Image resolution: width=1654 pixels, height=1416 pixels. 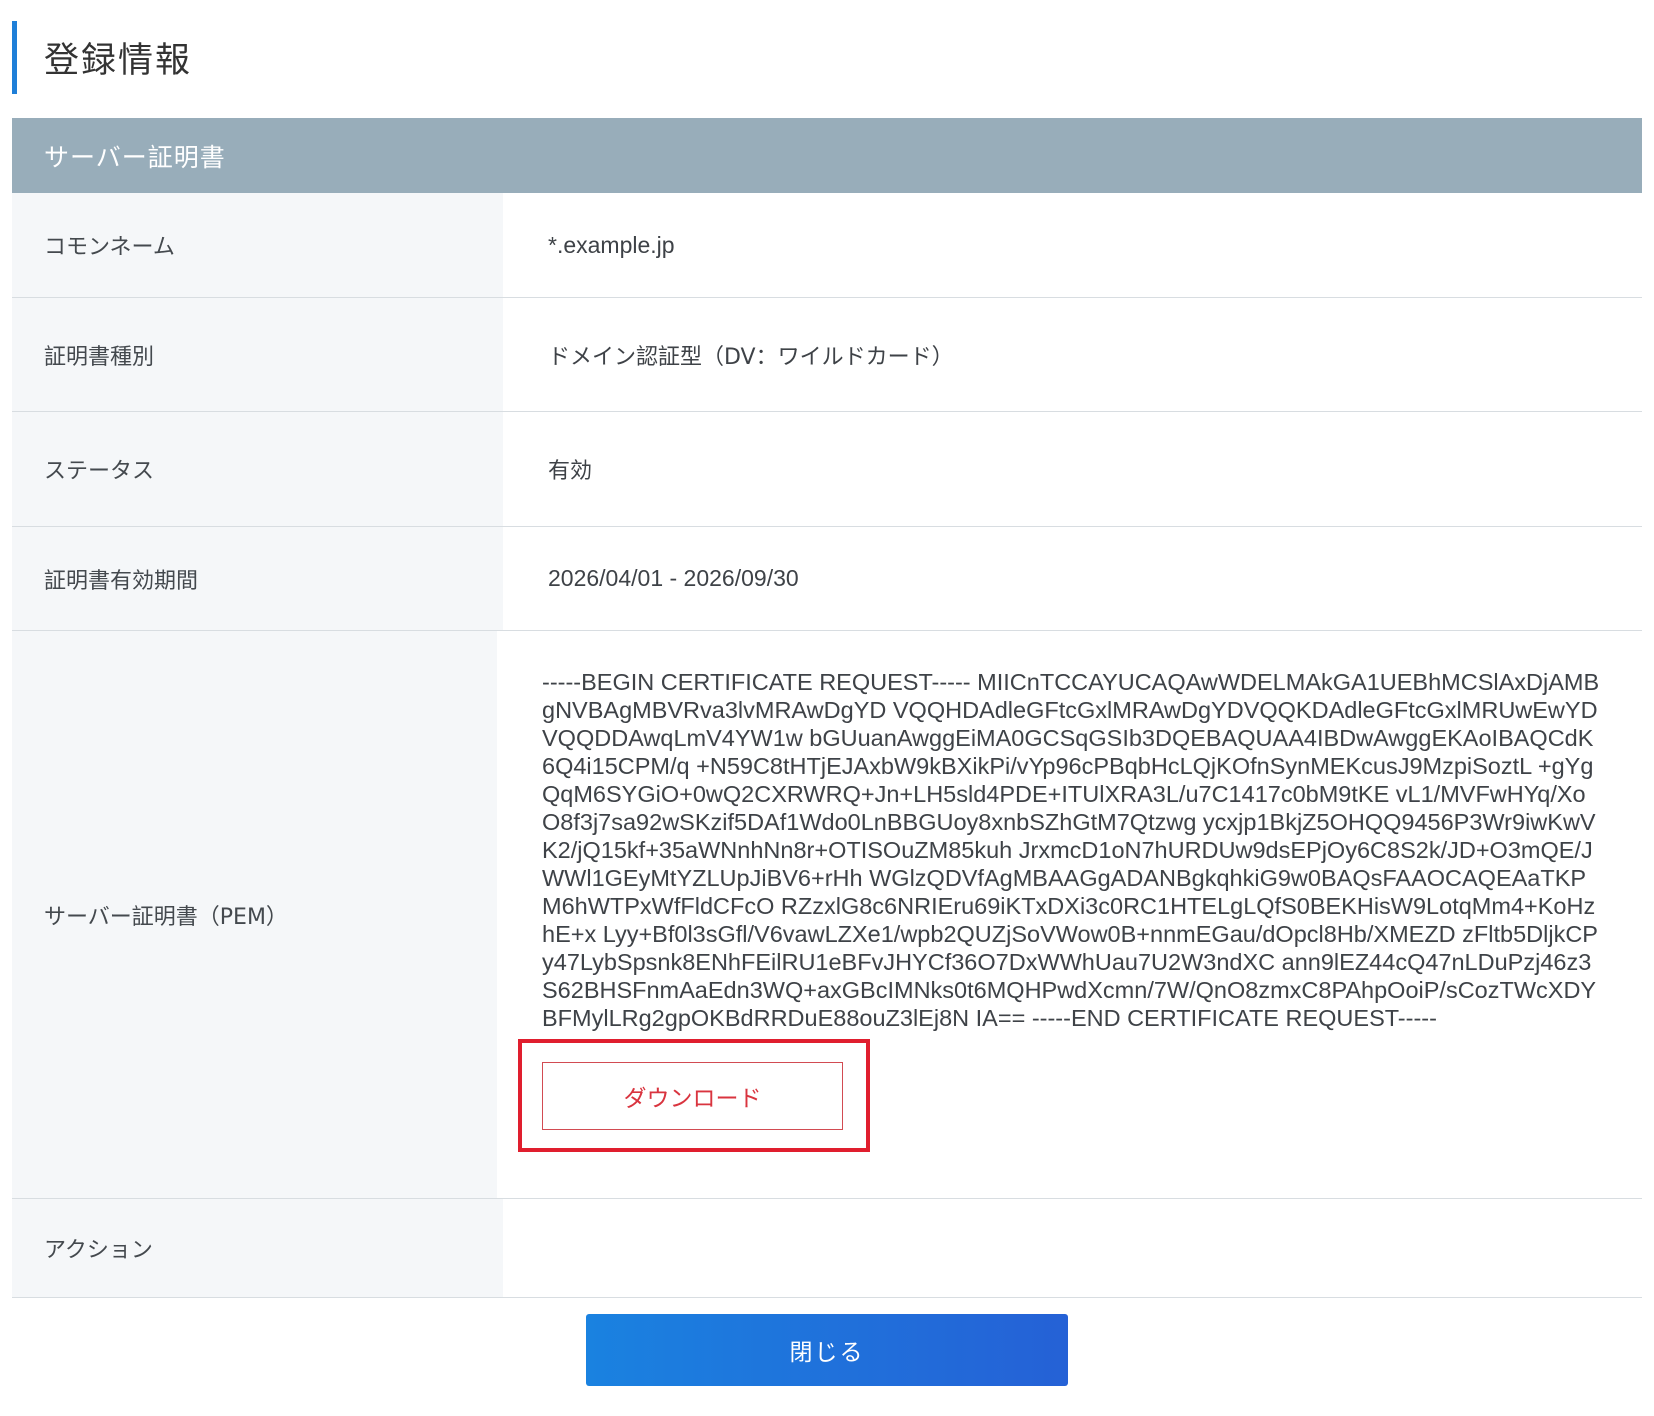 What do you see at coordinates (254, 914) in the screenshot?
I see `pem-label: サーバー証明書（PEM）` at bounding box center [254, 914].